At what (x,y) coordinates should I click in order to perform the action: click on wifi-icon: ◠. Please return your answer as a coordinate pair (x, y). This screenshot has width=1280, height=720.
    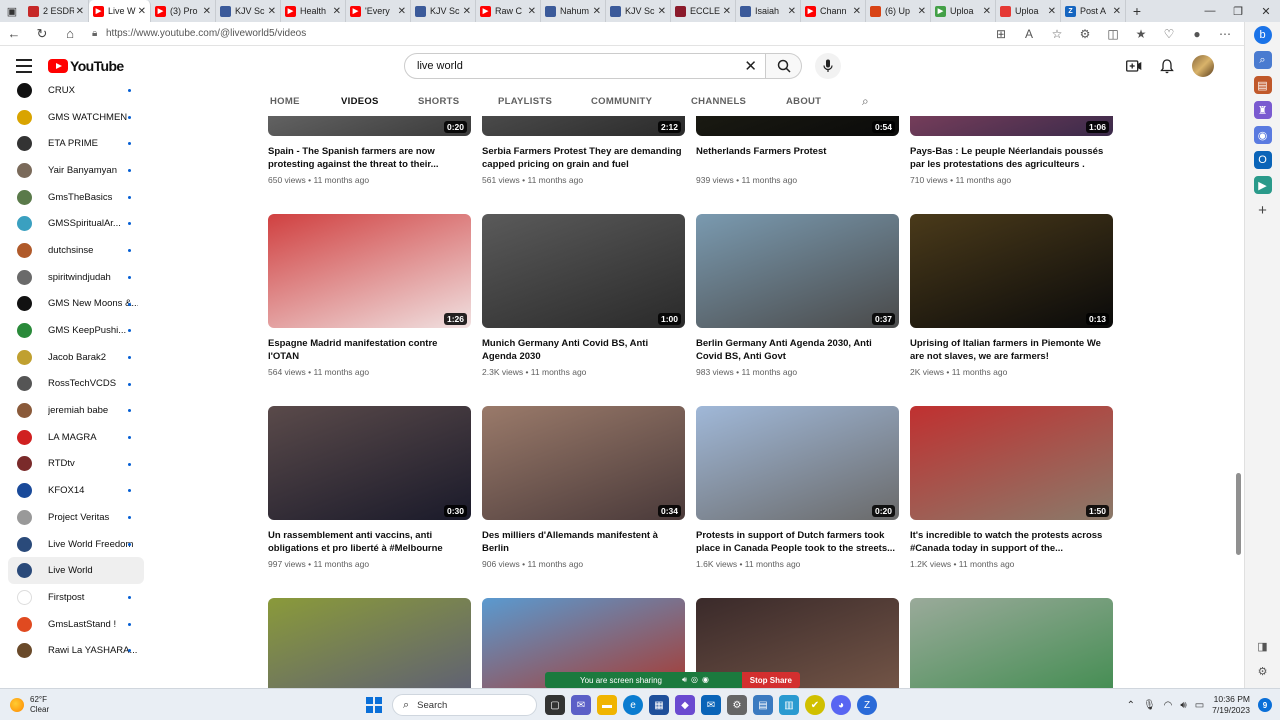
    Looking at the image, I should click on (1168, 705).